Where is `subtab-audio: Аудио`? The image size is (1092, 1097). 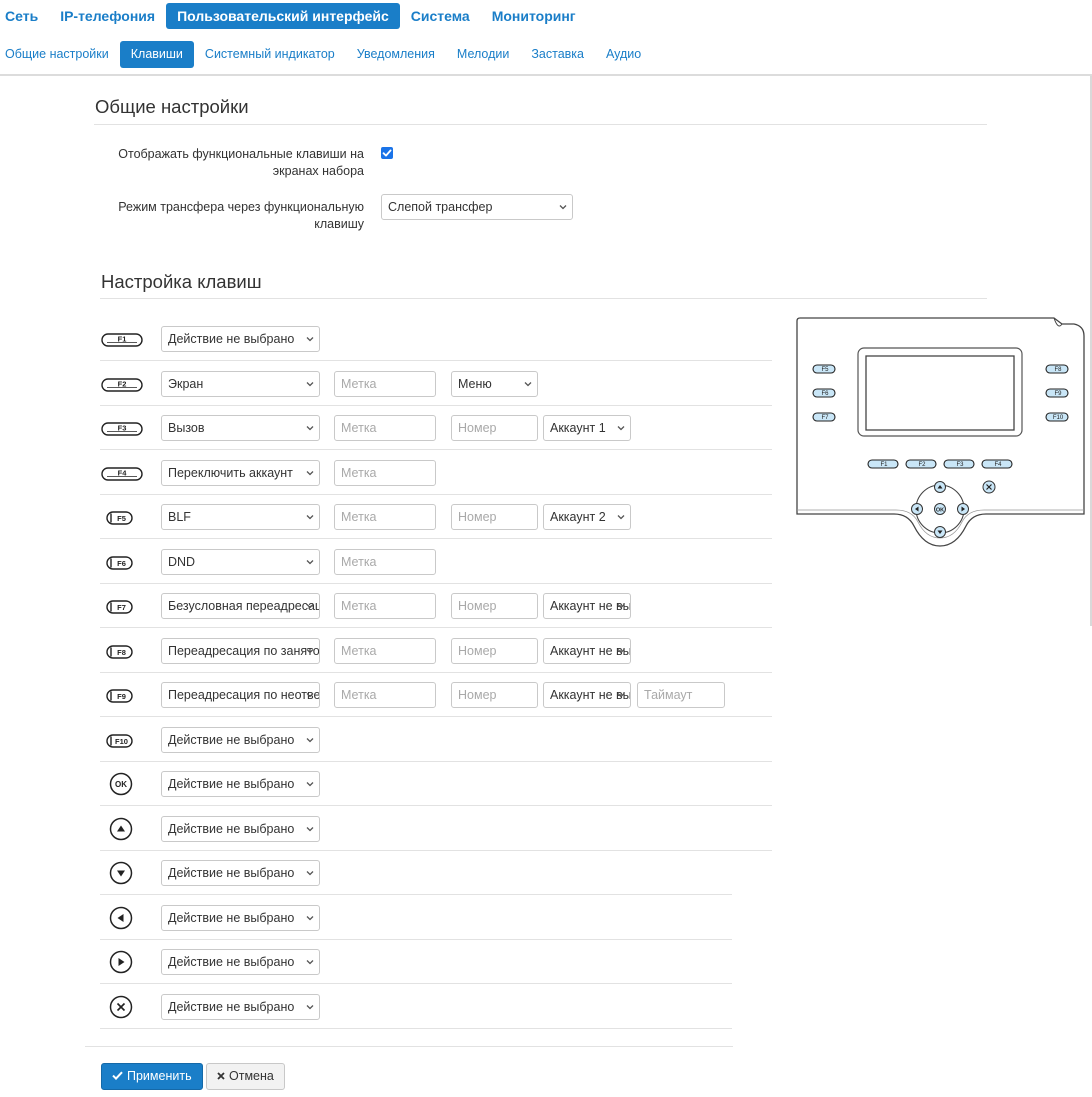 subtab-audio: Аудио is located at coordinates (623, 54).